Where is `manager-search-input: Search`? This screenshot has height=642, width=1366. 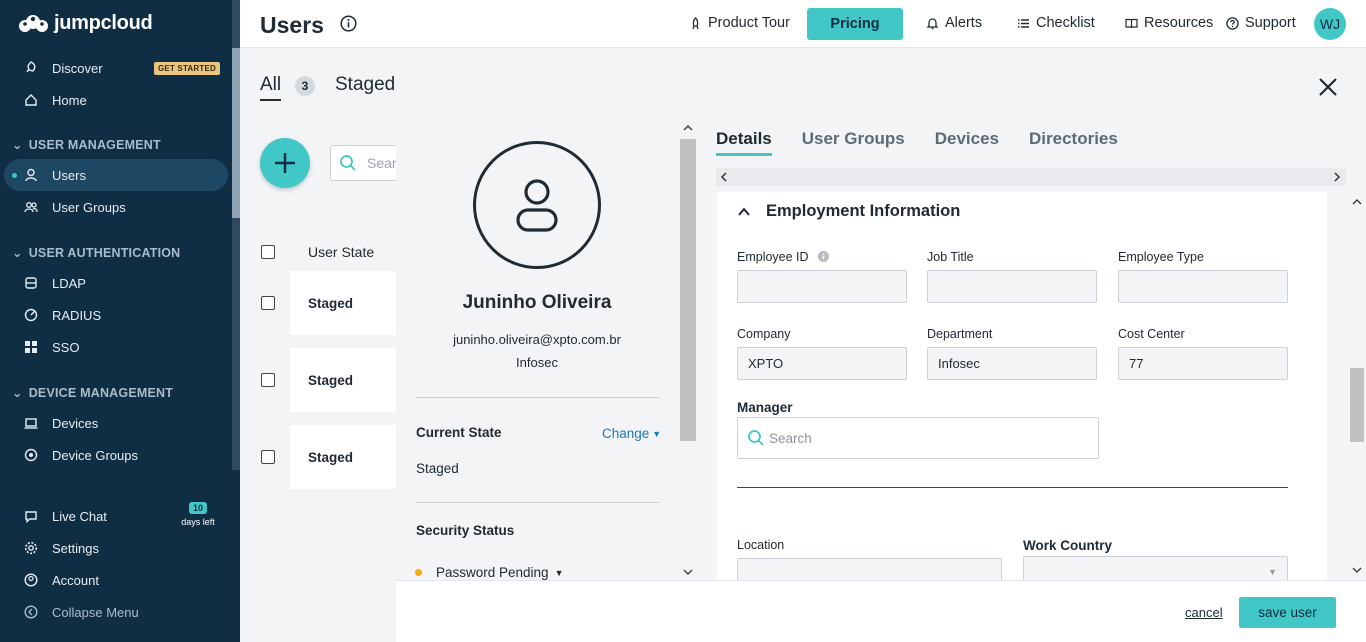 manager-search-input: Search is located at coordinates (918, 438).